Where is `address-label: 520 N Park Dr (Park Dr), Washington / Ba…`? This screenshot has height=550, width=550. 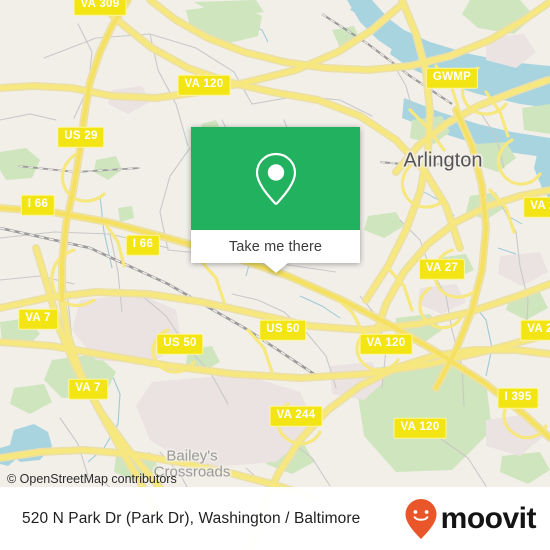
address-label: 520 N Park Dr (Park Dr), Washington / Ba… is located at coordinates (191, 518).